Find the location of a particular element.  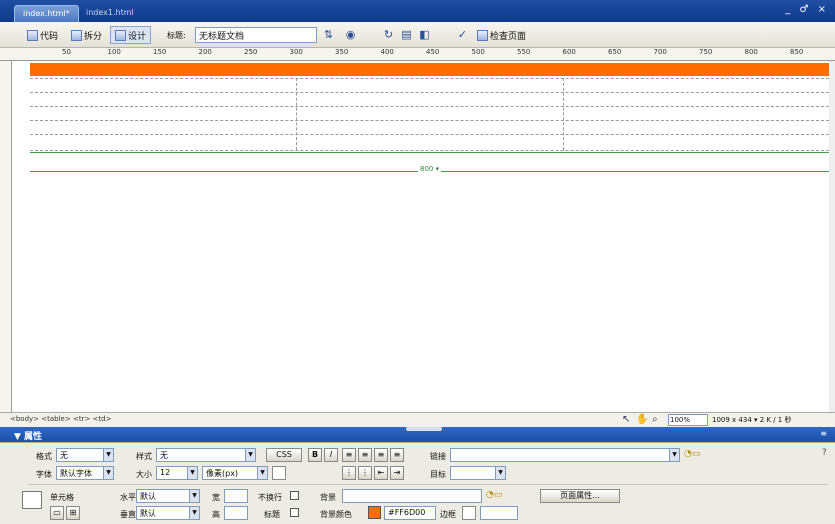

ruler-mark: 300 is located at coordinates (296, 52).